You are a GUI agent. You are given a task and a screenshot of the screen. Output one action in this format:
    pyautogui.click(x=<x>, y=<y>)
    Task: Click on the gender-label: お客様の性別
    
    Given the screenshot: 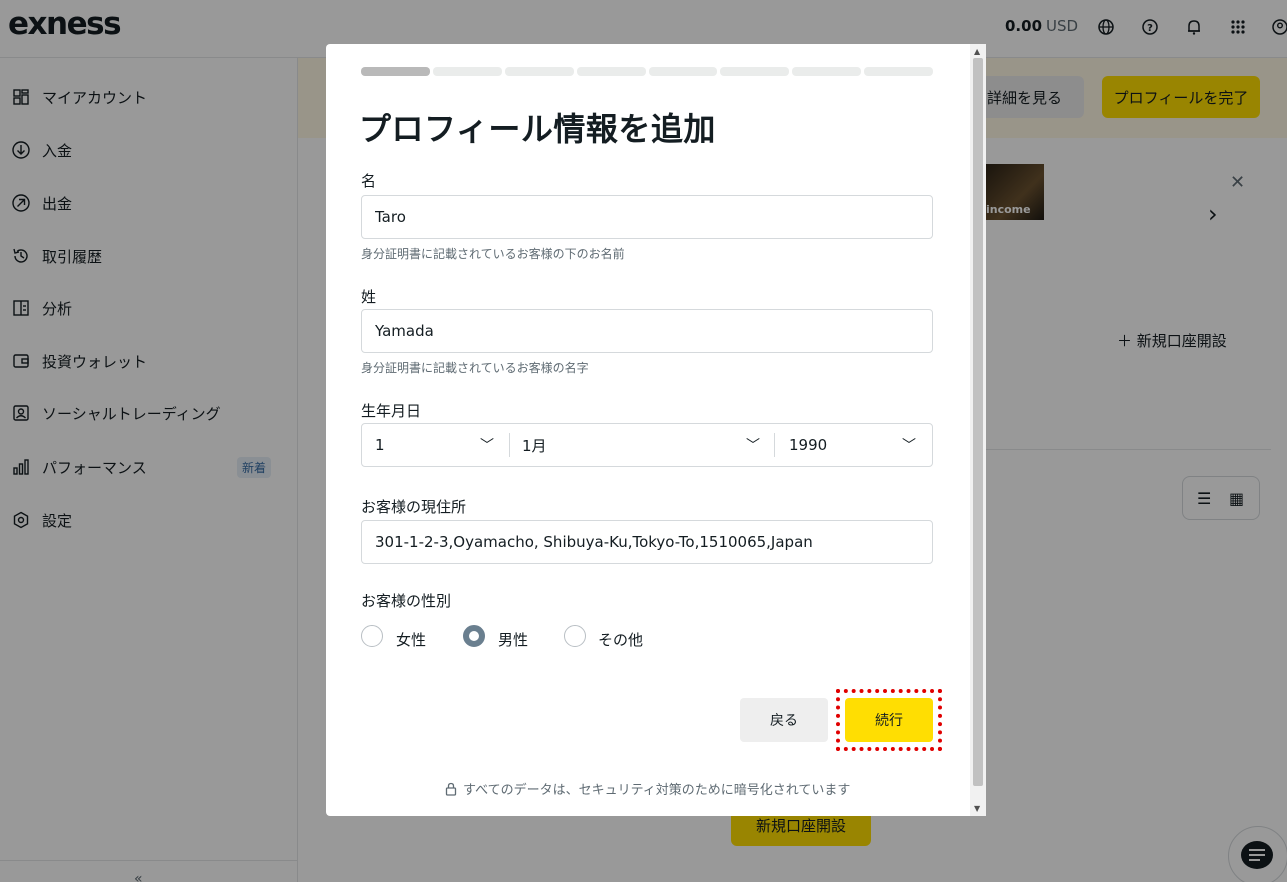 What is the action you would take?
    pyautogui.click(x=406, y=601)
    